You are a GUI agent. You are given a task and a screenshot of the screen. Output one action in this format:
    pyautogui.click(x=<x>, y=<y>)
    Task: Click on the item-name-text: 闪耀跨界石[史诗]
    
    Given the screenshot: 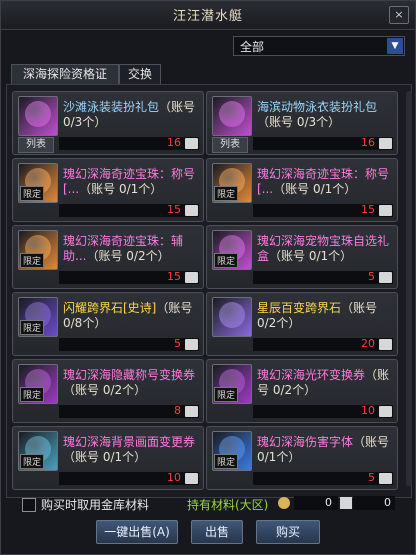 What is the action you would take?
    pyautogui.click(x=110, y=308)
    